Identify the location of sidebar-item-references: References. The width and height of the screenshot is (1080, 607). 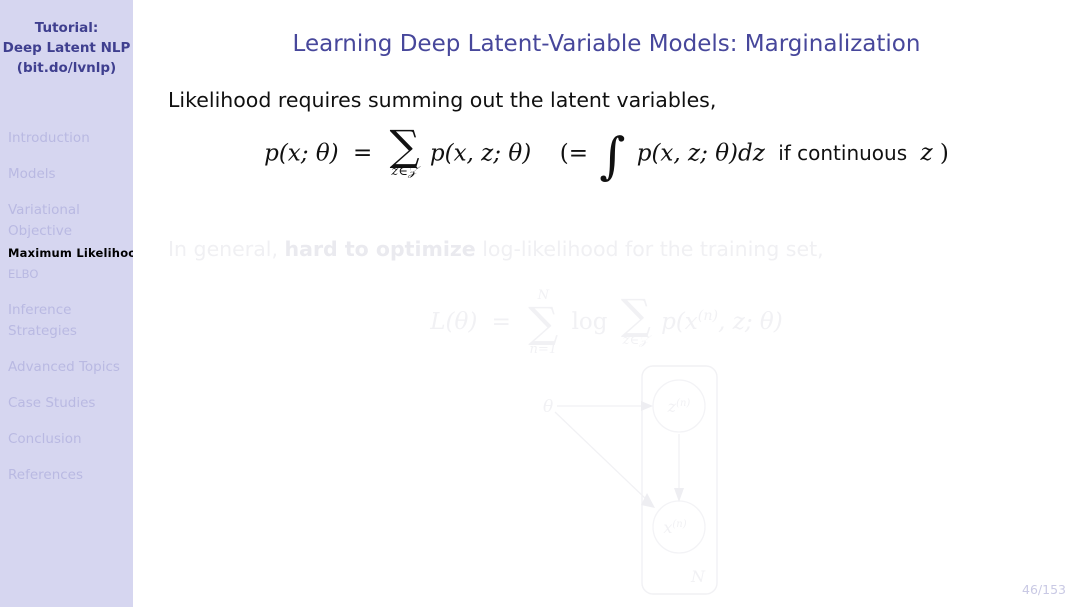
(66, 475).